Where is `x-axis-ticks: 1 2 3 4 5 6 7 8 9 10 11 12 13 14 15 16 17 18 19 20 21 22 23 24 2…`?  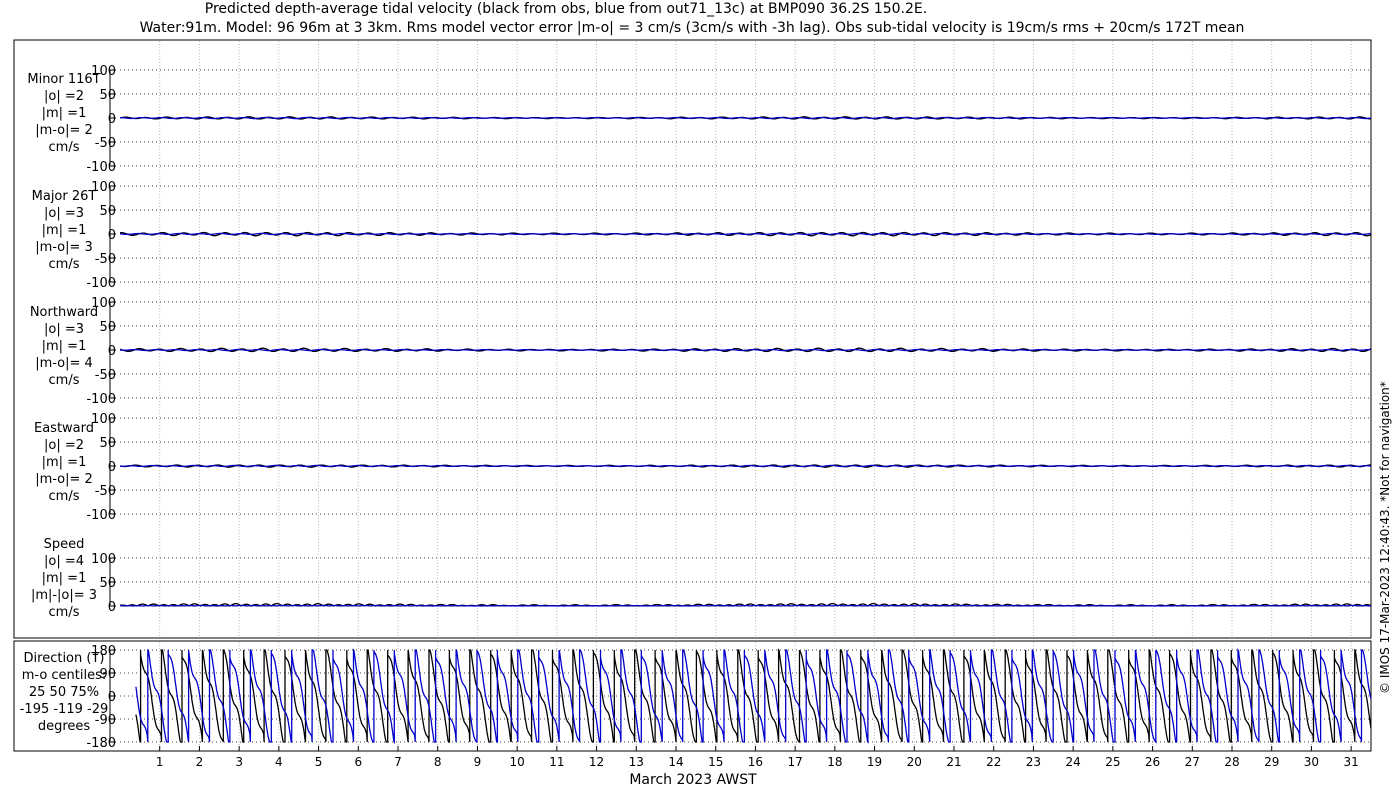 x-axis-ticks: 1 2 3 4 5 6 7 8 9 10 11 12 13 14 15 16 17 18 19 20 21 22 23 24 2… is located at coordinates (757, 757).